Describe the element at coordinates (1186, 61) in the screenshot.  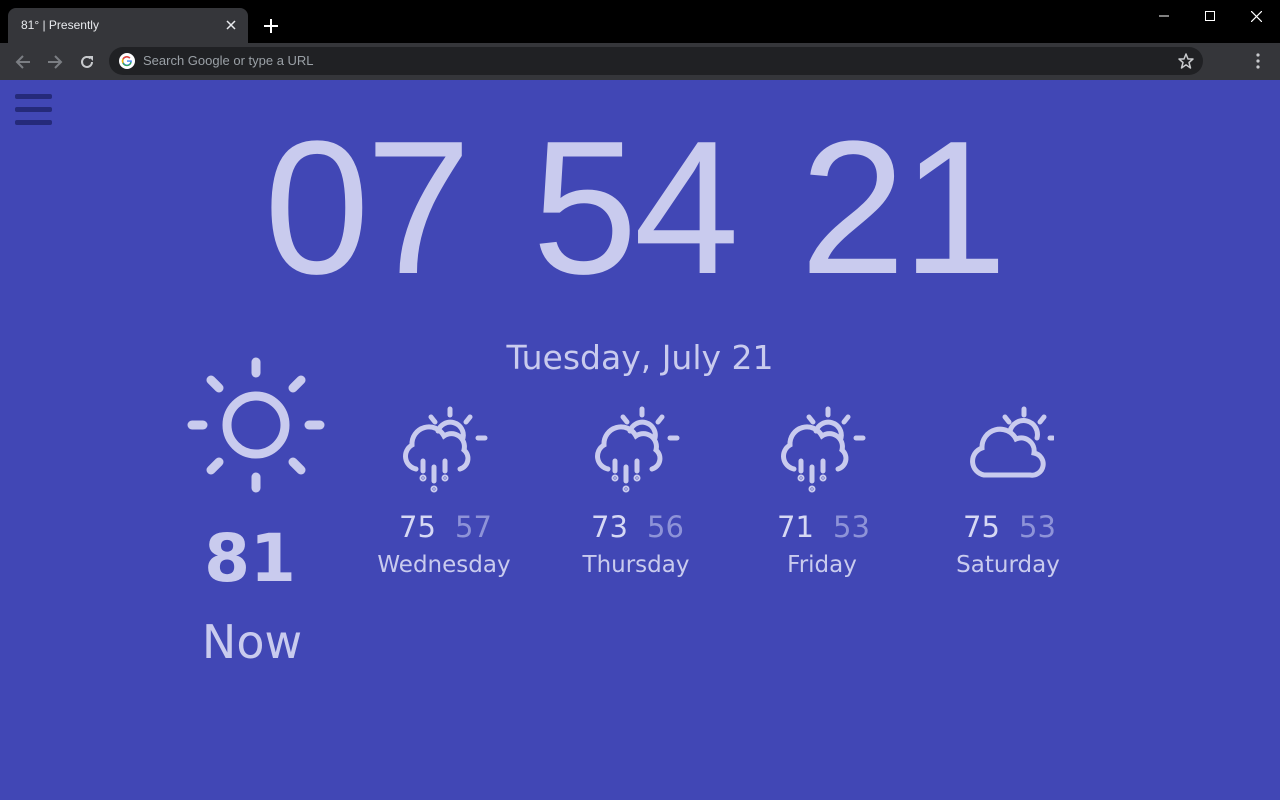
I see `bookmark-star-icon` at that location.